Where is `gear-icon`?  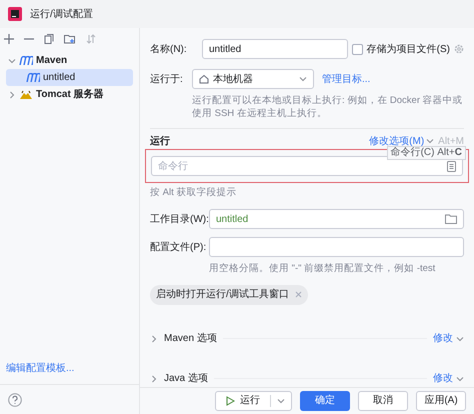 gear-icon is located at coordinates (459, 49).